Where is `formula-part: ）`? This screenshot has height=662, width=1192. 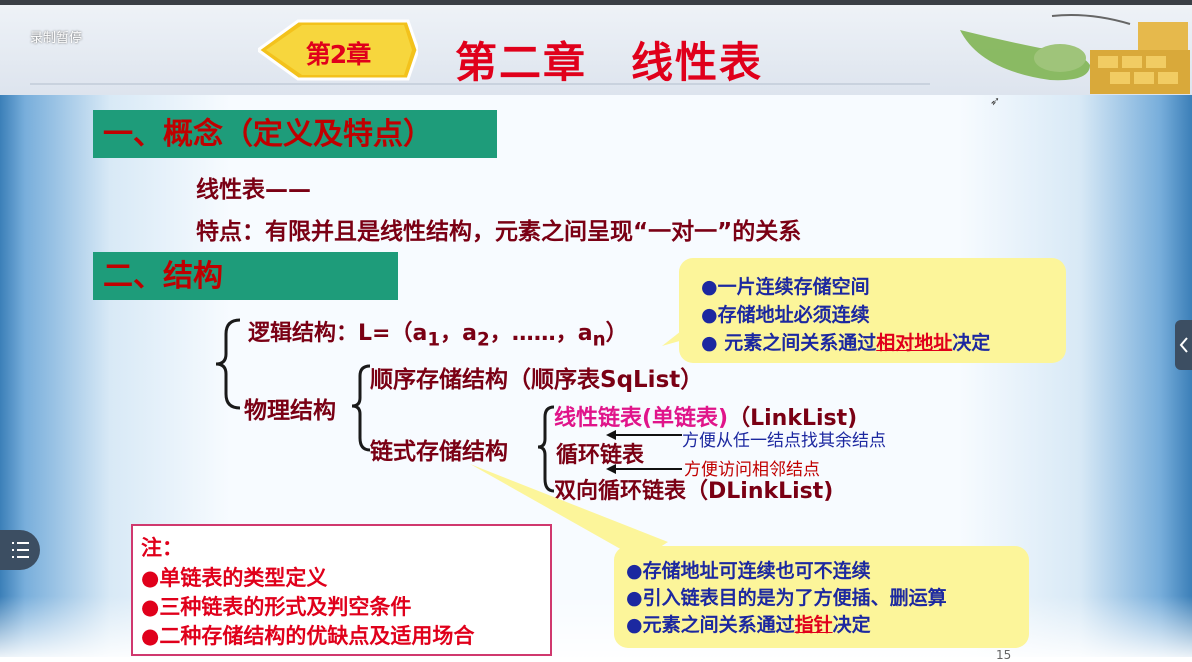
formula-part: ） is located at coordinates (616, 333).